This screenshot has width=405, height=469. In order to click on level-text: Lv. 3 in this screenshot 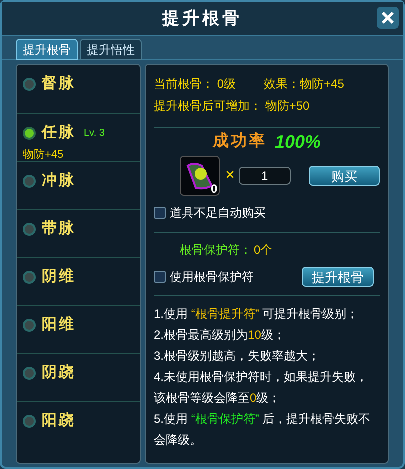, I will do `click(94, 133)`.